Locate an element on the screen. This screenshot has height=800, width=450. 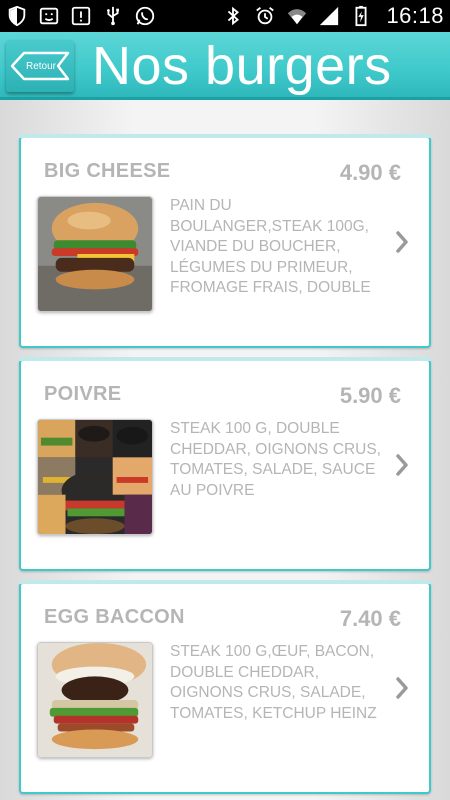
signal-icon is located at coordinates (329, 16).